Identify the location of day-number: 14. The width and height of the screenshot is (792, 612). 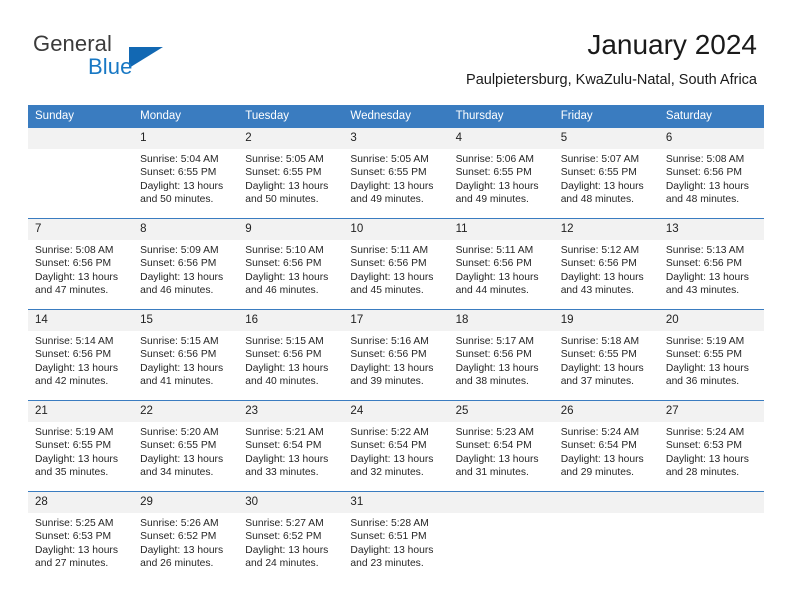
(81, 320).